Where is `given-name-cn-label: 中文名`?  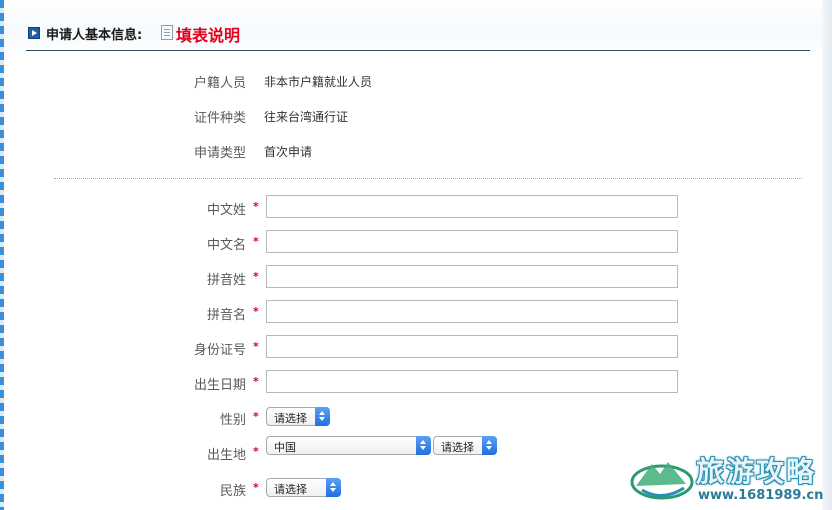 given-name-cn-label: 中文名 is located at coordinates (226, 245).